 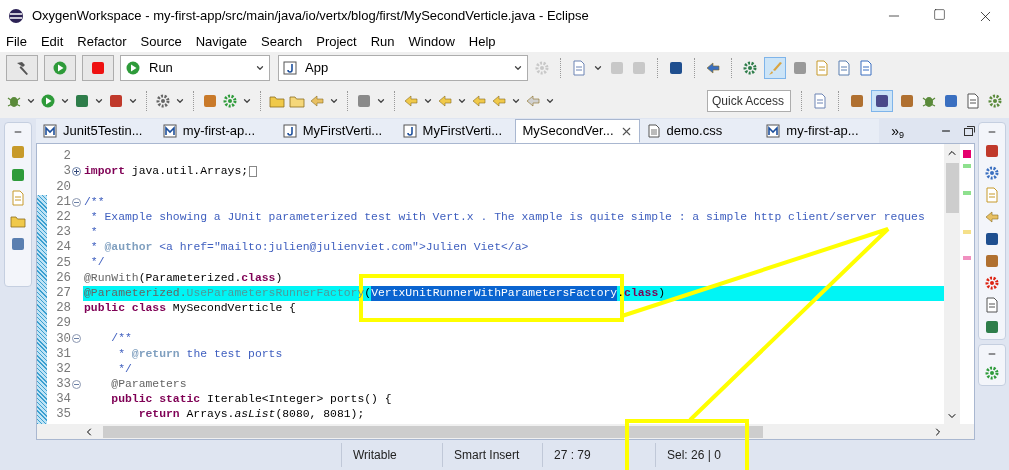 I want to click on line-number: 34, so click(x=63, y=399).